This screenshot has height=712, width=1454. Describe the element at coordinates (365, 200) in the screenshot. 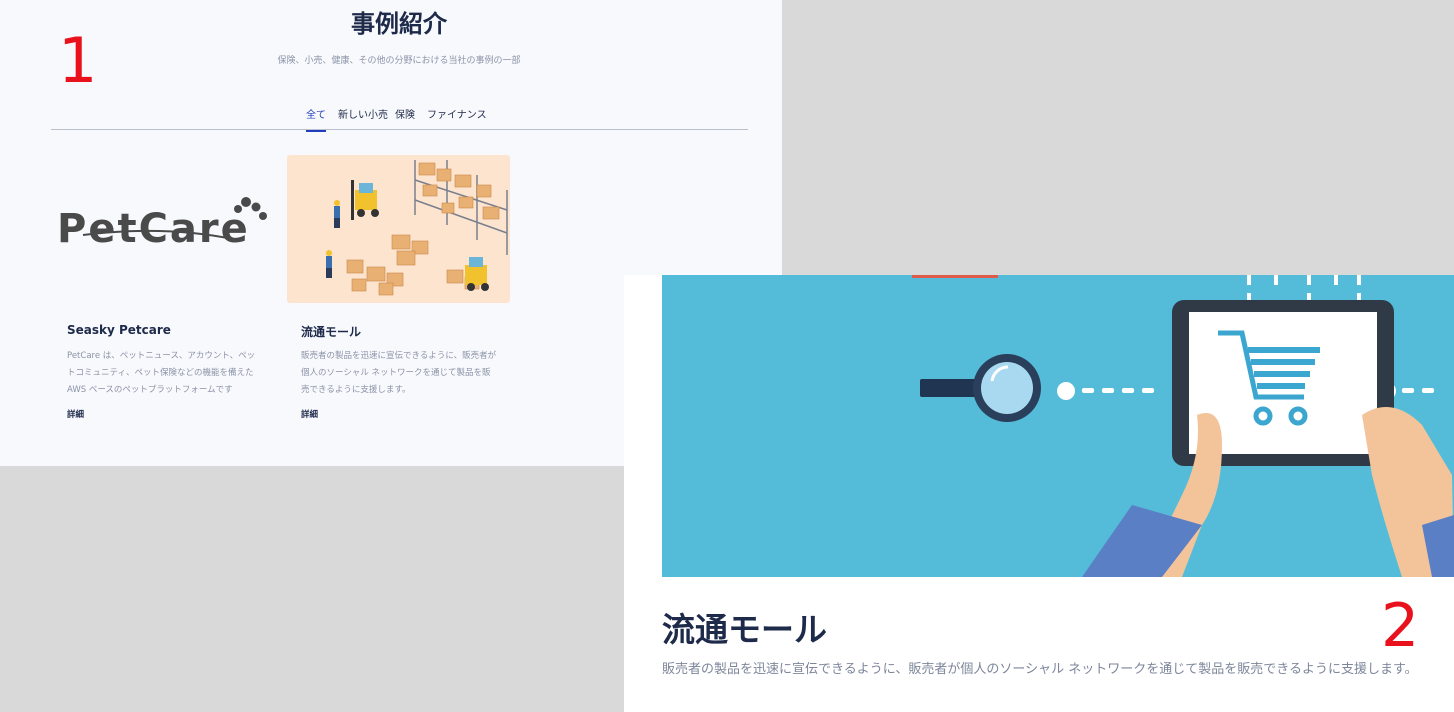

I see `forklift-icon` at that location.